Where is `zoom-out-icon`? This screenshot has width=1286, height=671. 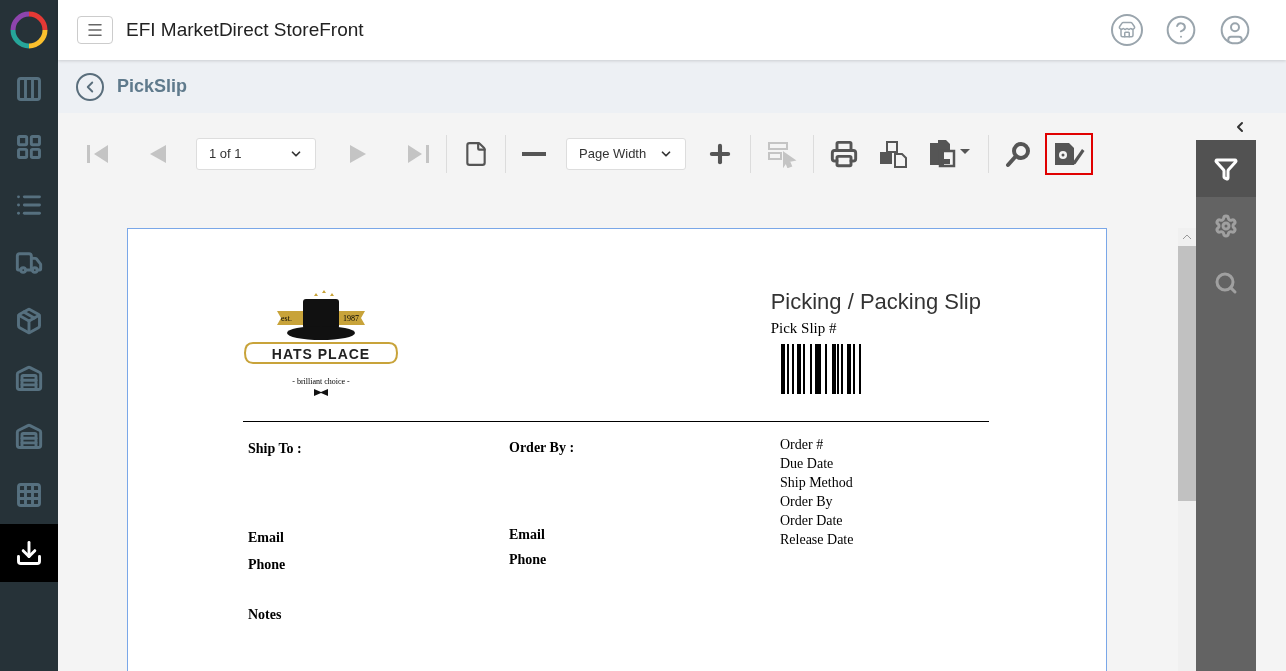
zoom-out-icon is located at coordinates (534, 154).